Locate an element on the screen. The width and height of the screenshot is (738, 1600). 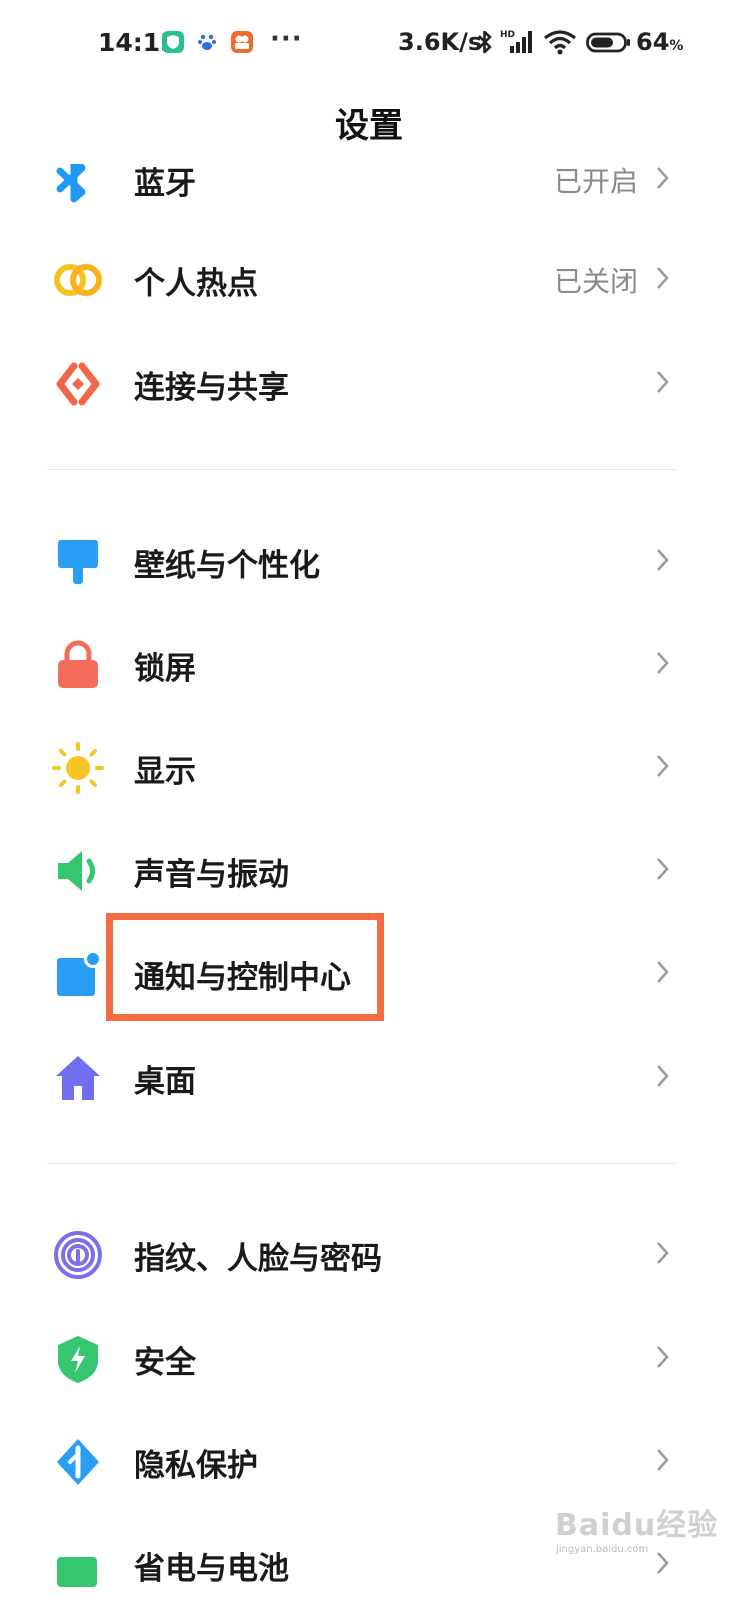
battery-percentage: 64% is located at coordinates (660, 42).